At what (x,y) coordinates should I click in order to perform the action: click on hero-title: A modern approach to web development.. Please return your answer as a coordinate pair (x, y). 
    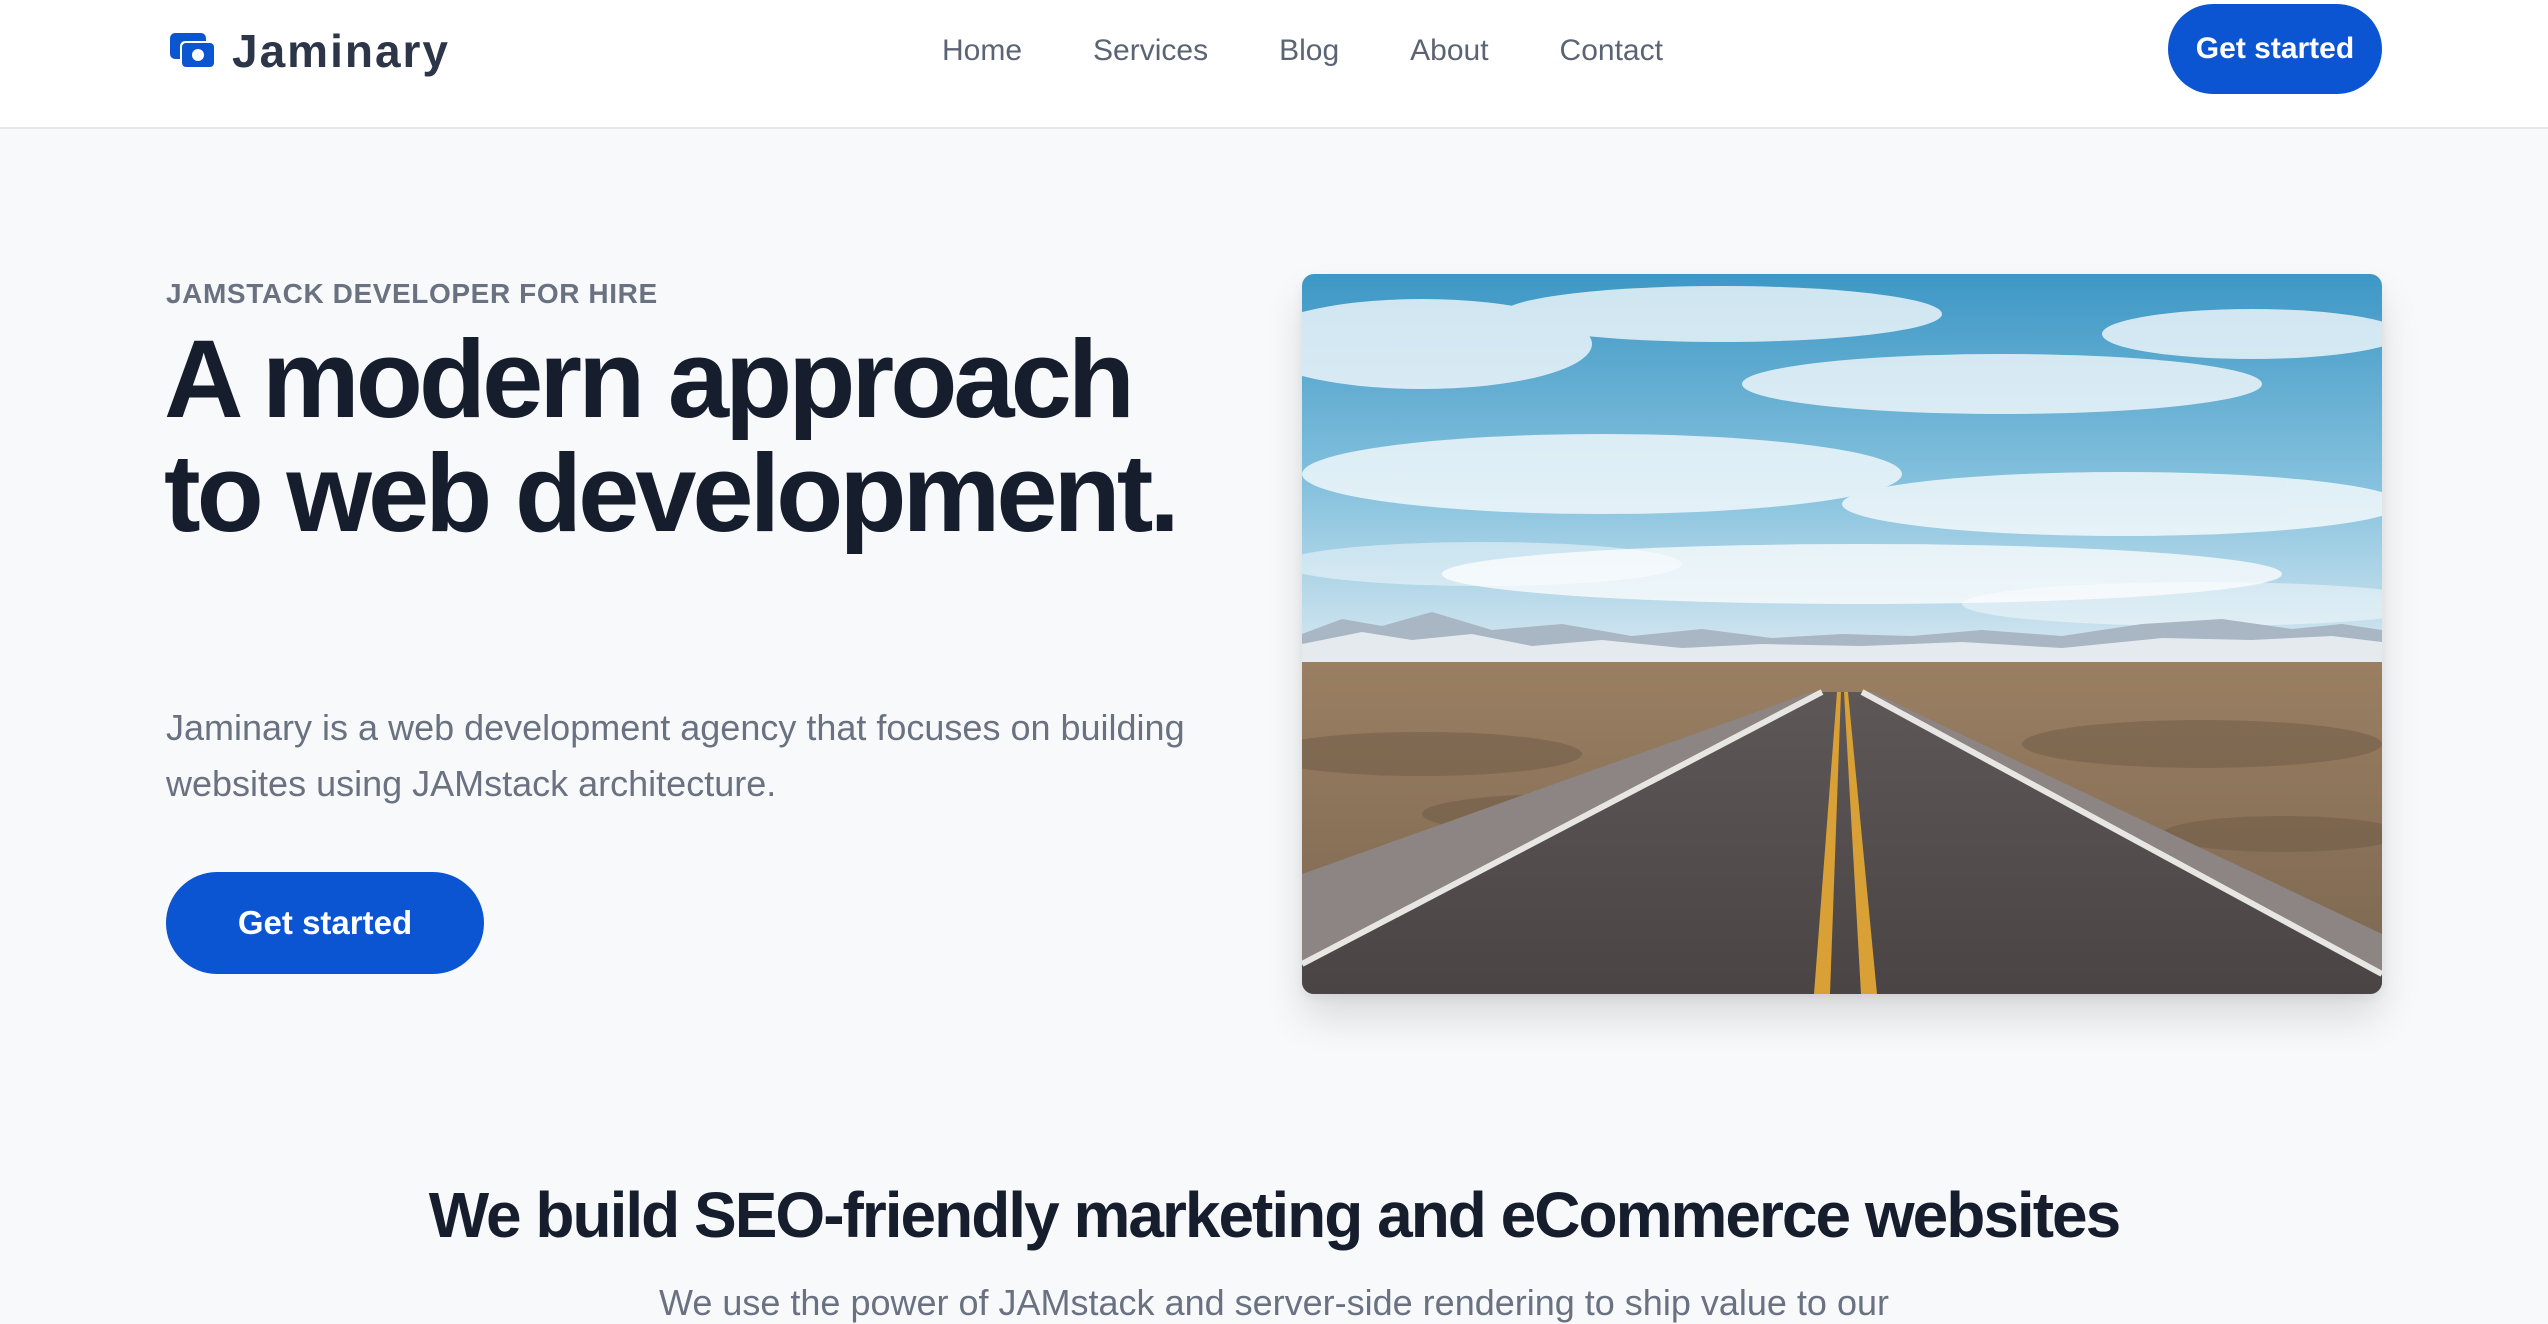
    Looking at the image, I should click on (672, 436).